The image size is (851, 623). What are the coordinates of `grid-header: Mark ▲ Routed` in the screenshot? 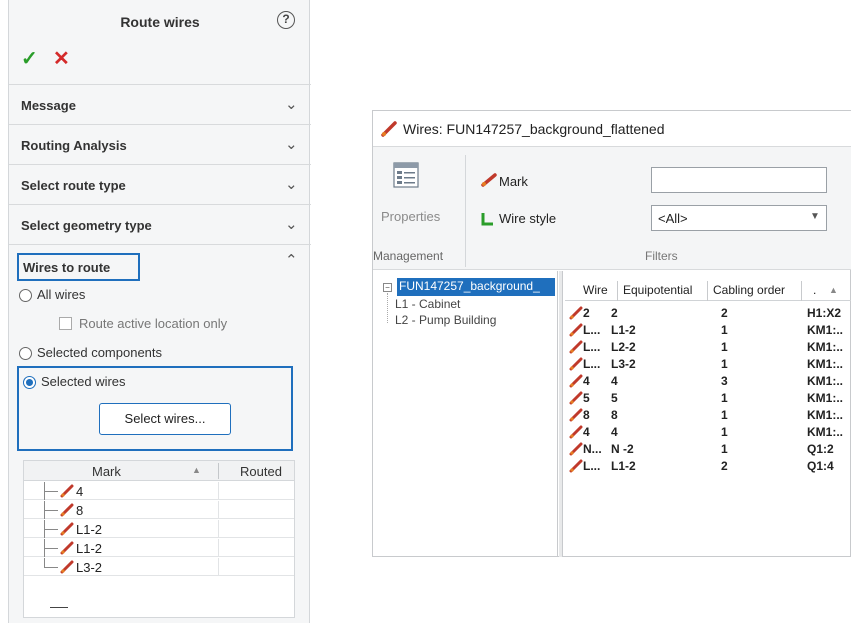 It's located at (159, 471).